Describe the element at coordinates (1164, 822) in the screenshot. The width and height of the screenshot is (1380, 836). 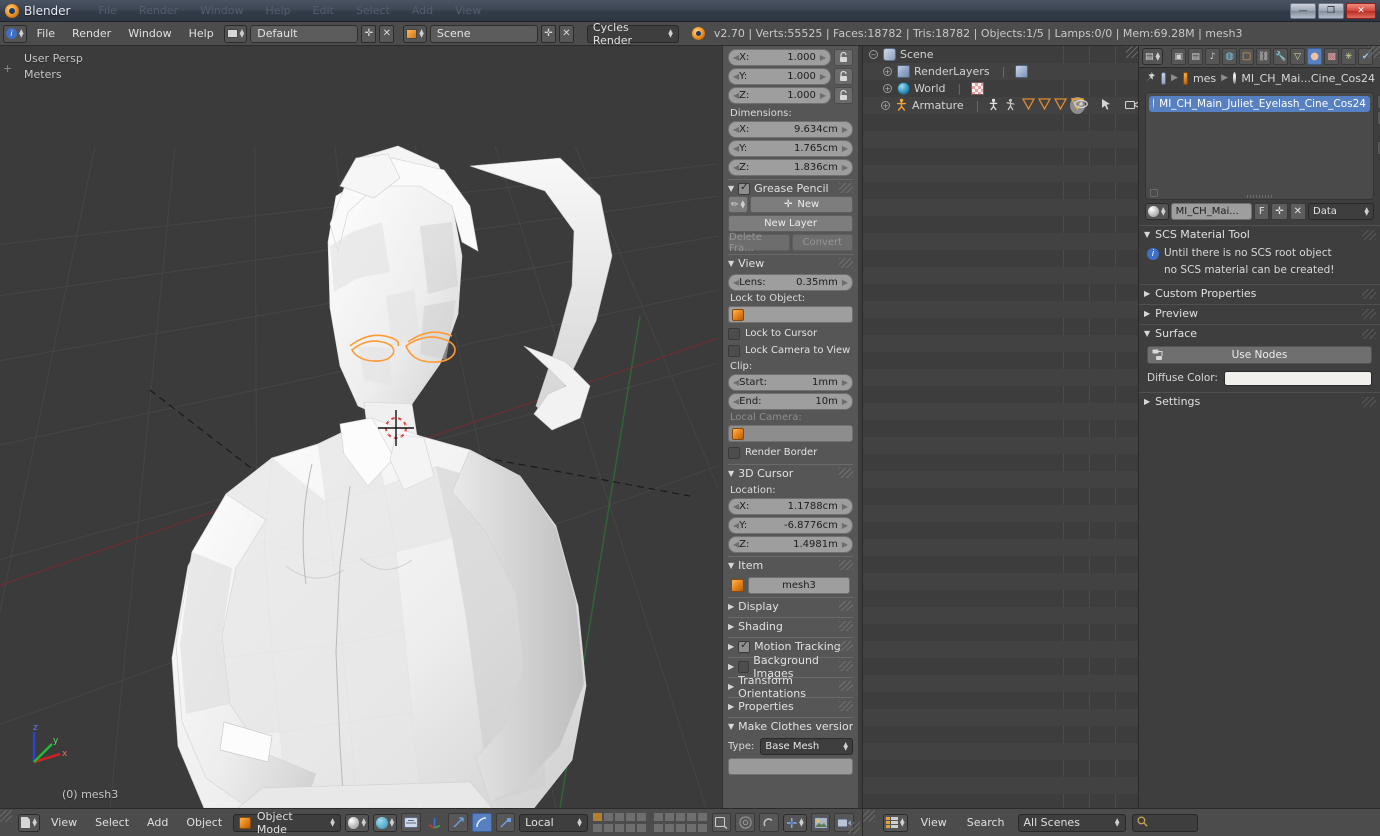
I see `outliner-search-input` at that location.